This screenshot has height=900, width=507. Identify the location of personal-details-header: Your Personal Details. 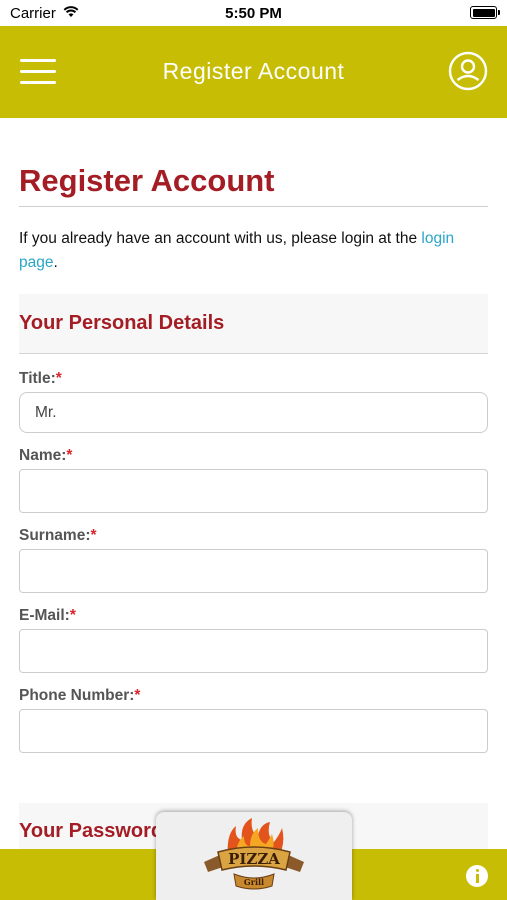
(253, 324).